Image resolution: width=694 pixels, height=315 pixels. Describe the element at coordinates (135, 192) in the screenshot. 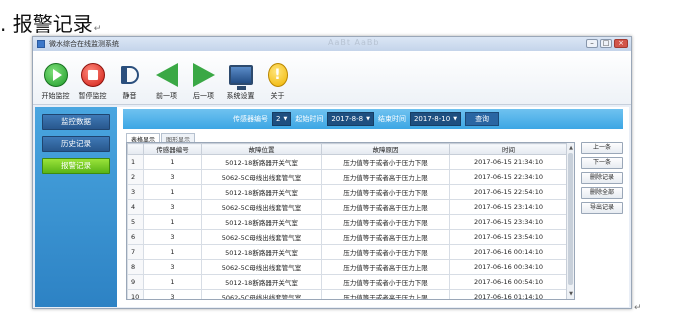

I see `row-index: 3` at that location.